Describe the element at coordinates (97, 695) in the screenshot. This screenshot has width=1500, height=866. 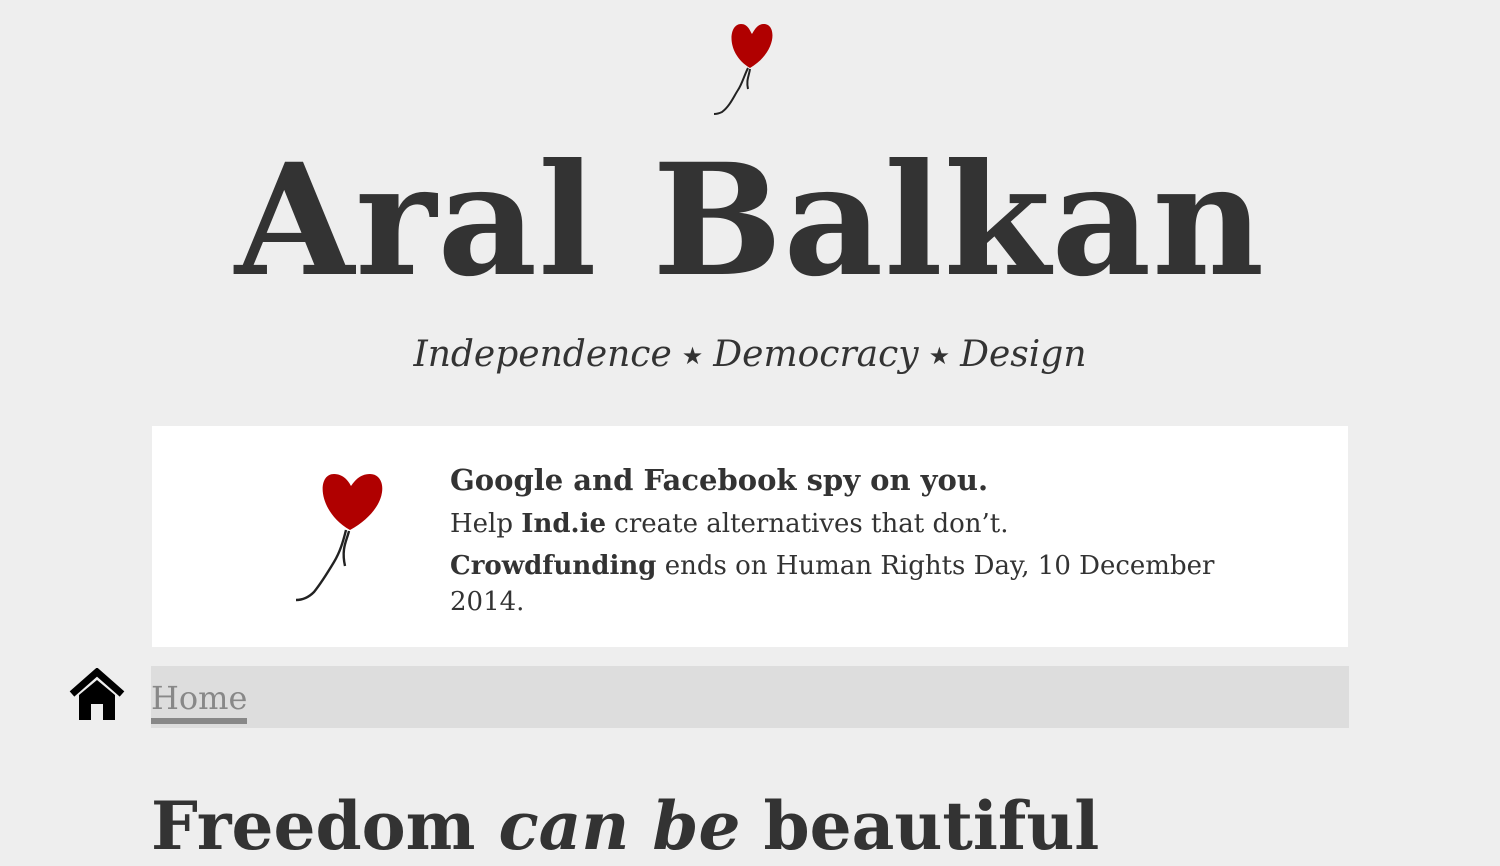
I see `home-icon` at that location.